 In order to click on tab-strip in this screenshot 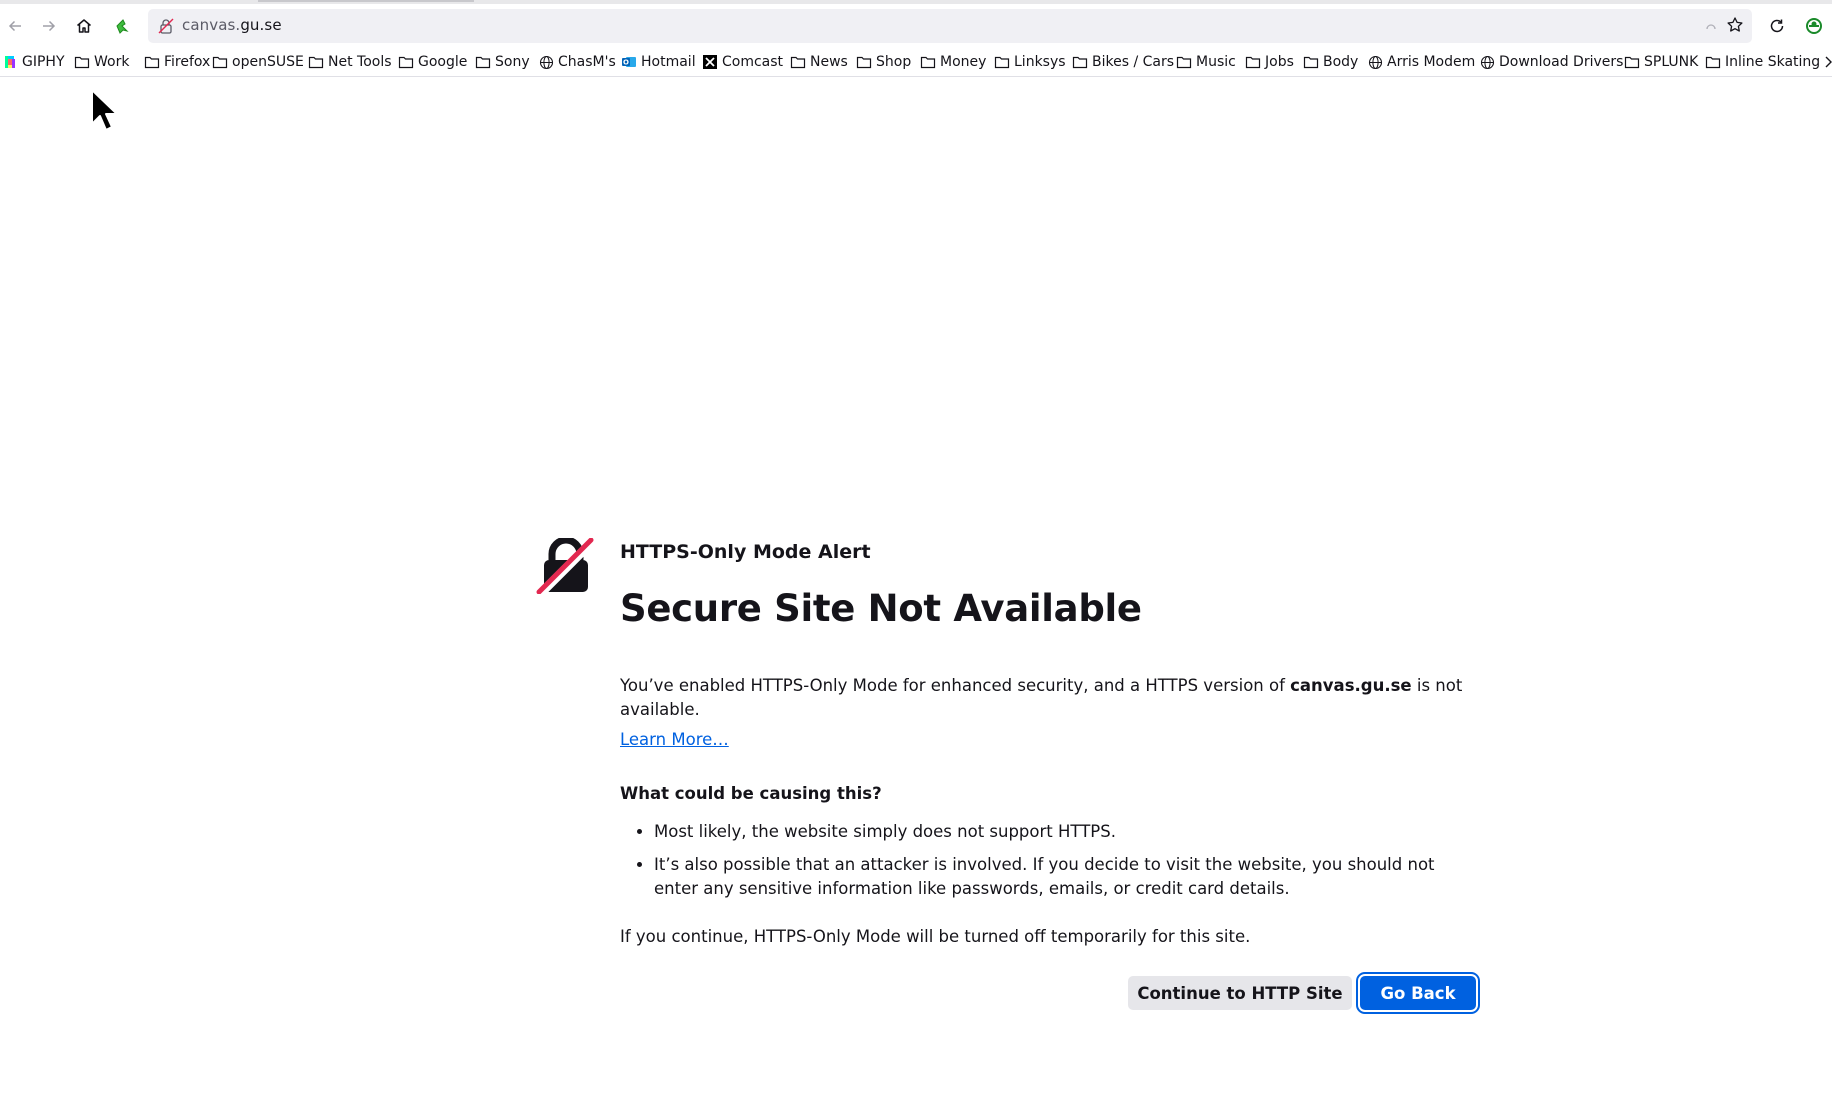, I will do `click(916, 2)`.